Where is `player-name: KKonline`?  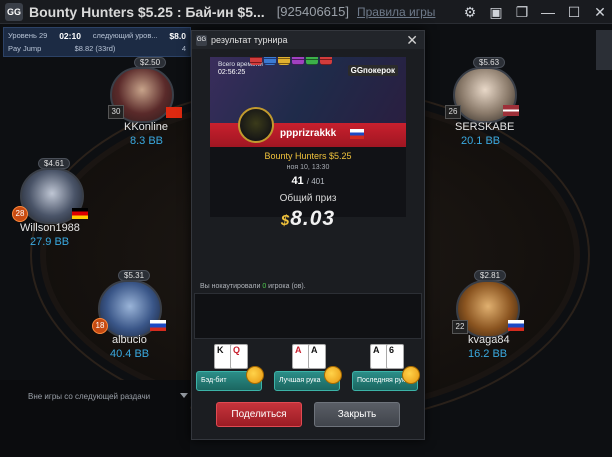
player-name: KKonline is located at coordinates (146, 127).